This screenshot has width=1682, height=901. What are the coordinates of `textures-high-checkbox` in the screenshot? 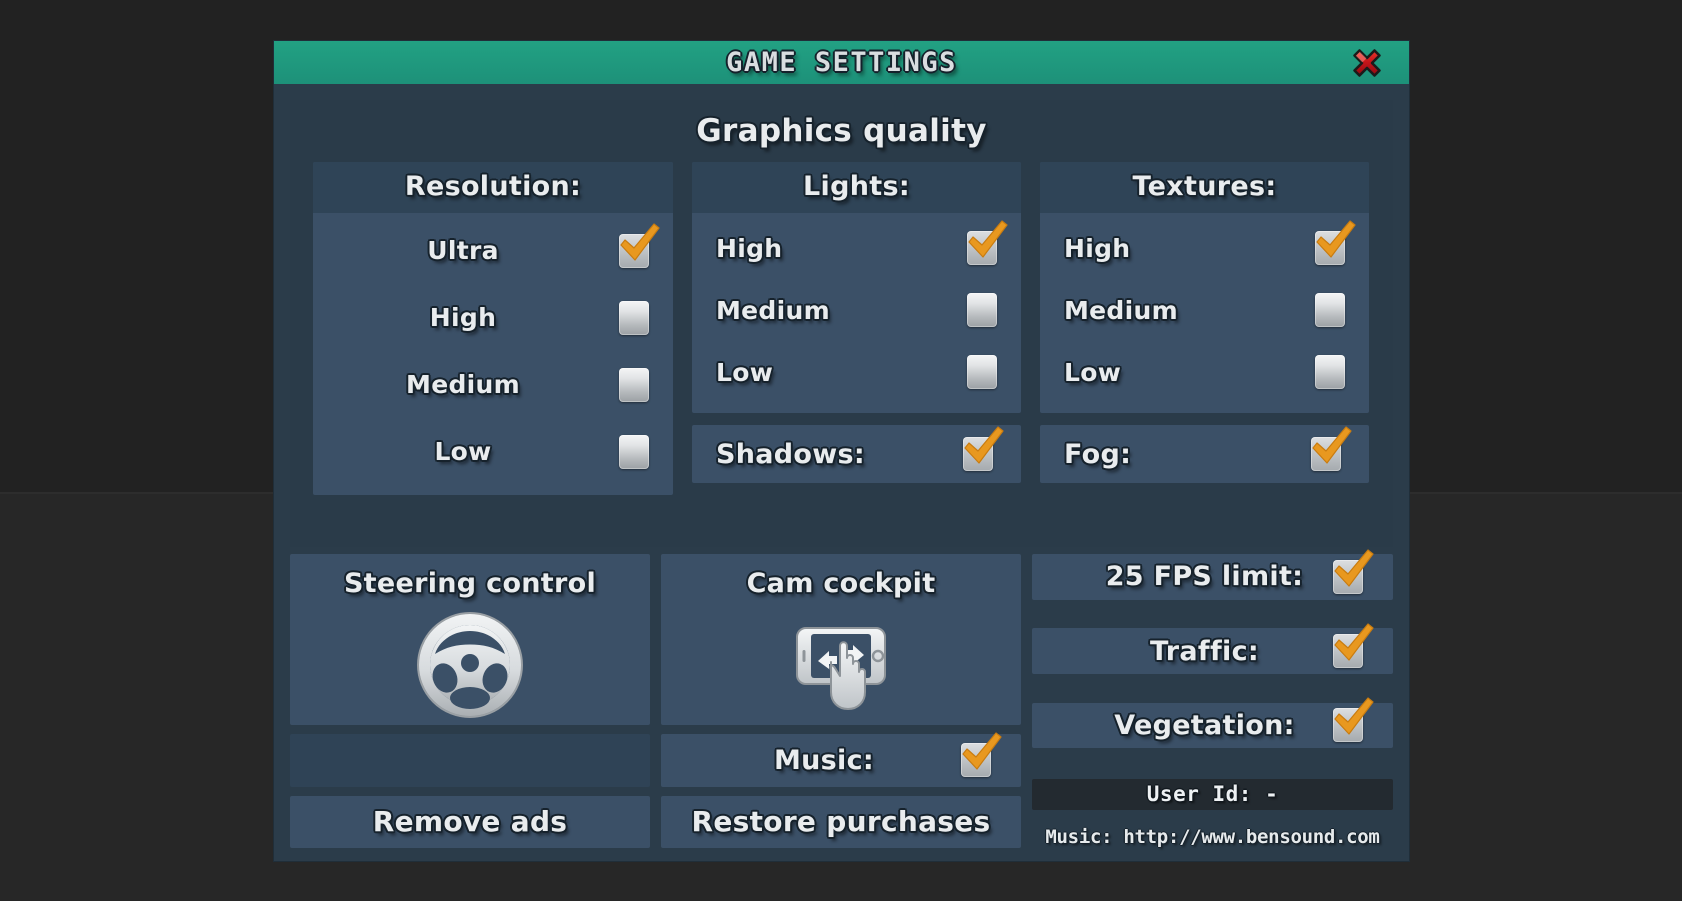 It's located at (1335, 244).